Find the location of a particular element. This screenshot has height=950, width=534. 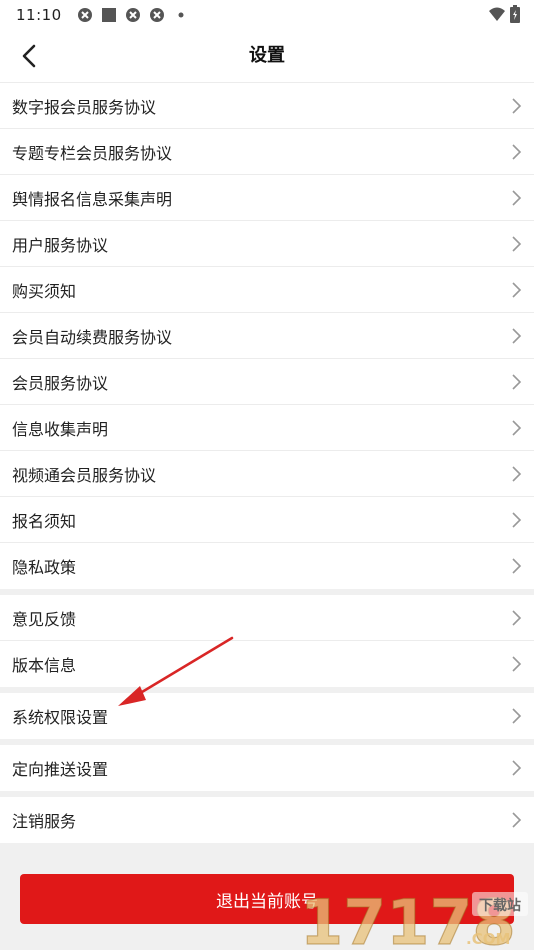

setting-row: 定向推送设置 is located at coordinates (267, 768).